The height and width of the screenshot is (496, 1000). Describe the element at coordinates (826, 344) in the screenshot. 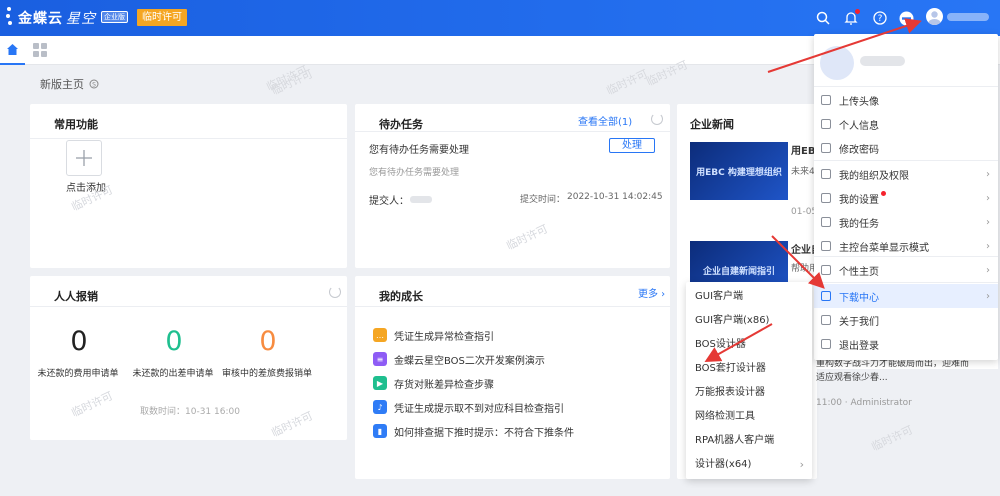

I see `logout-icon` at that location.